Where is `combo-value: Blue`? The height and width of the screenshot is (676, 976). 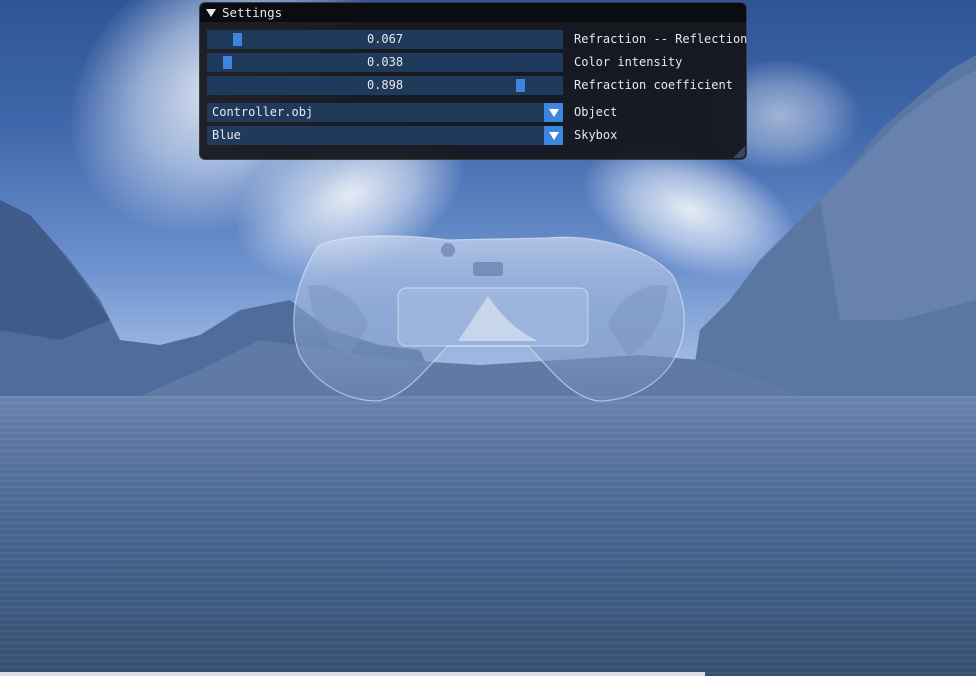 combo-value: Blue is located at coordinates (226, 135).